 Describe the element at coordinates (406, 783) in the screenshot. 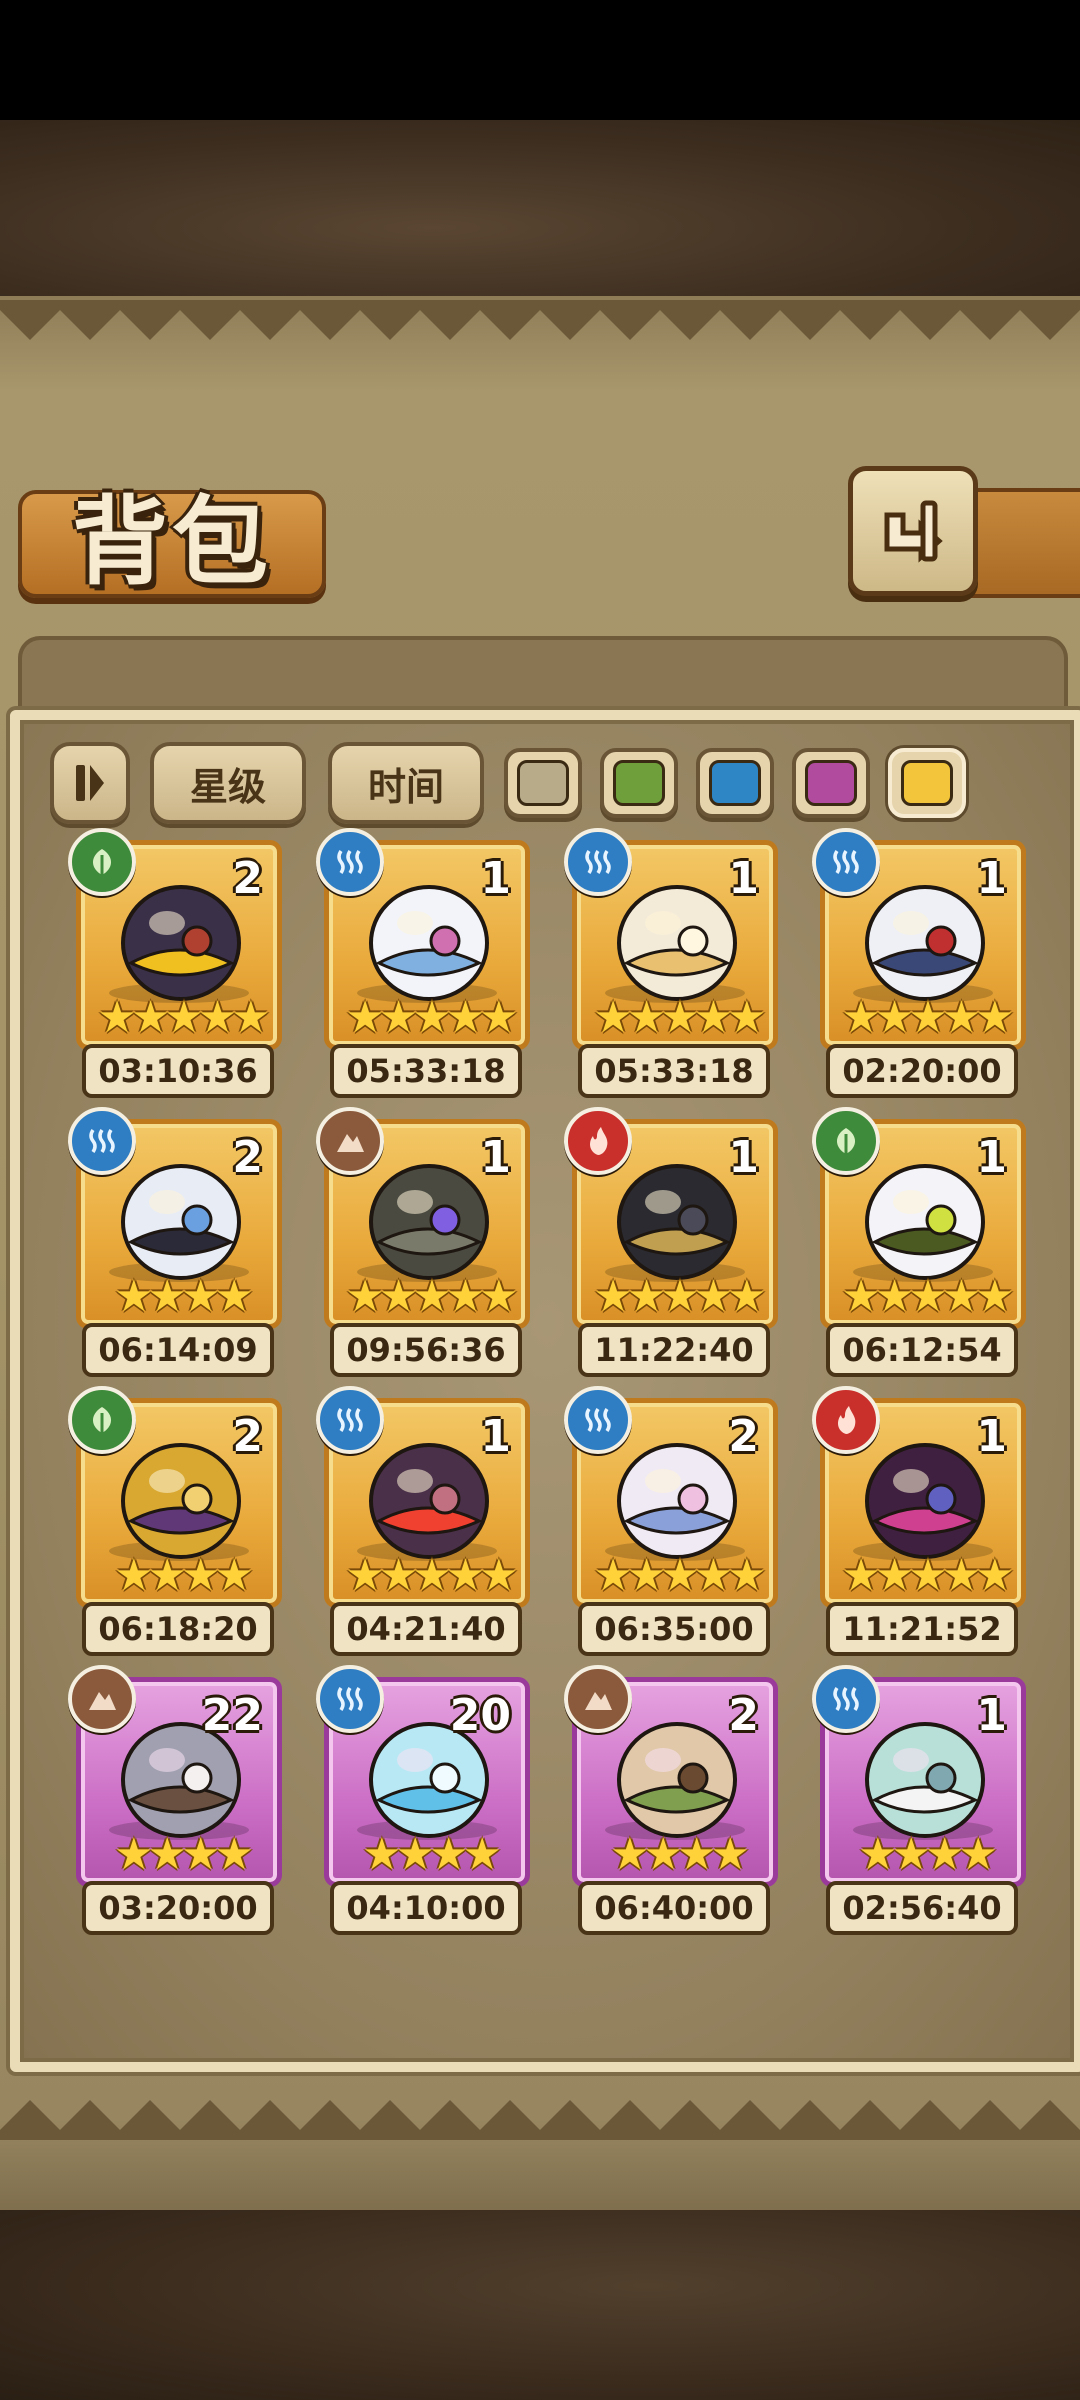

I see `sort-by-time-button: 时间` at that location.